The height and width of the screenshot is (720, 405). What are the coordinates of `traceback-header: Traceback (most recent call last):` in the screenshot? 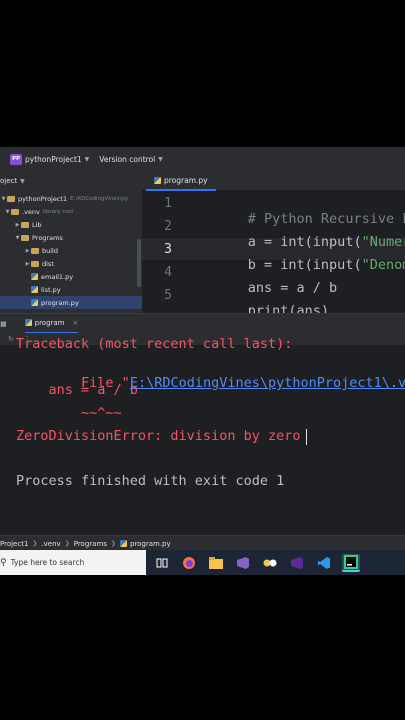 It's located at (154, 344).